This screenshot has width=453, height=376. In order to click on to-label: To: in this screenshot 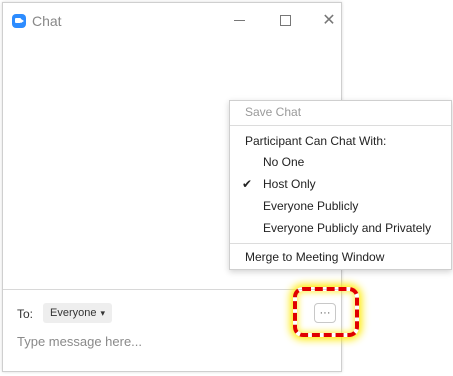, I will do `click(25, 314)`.